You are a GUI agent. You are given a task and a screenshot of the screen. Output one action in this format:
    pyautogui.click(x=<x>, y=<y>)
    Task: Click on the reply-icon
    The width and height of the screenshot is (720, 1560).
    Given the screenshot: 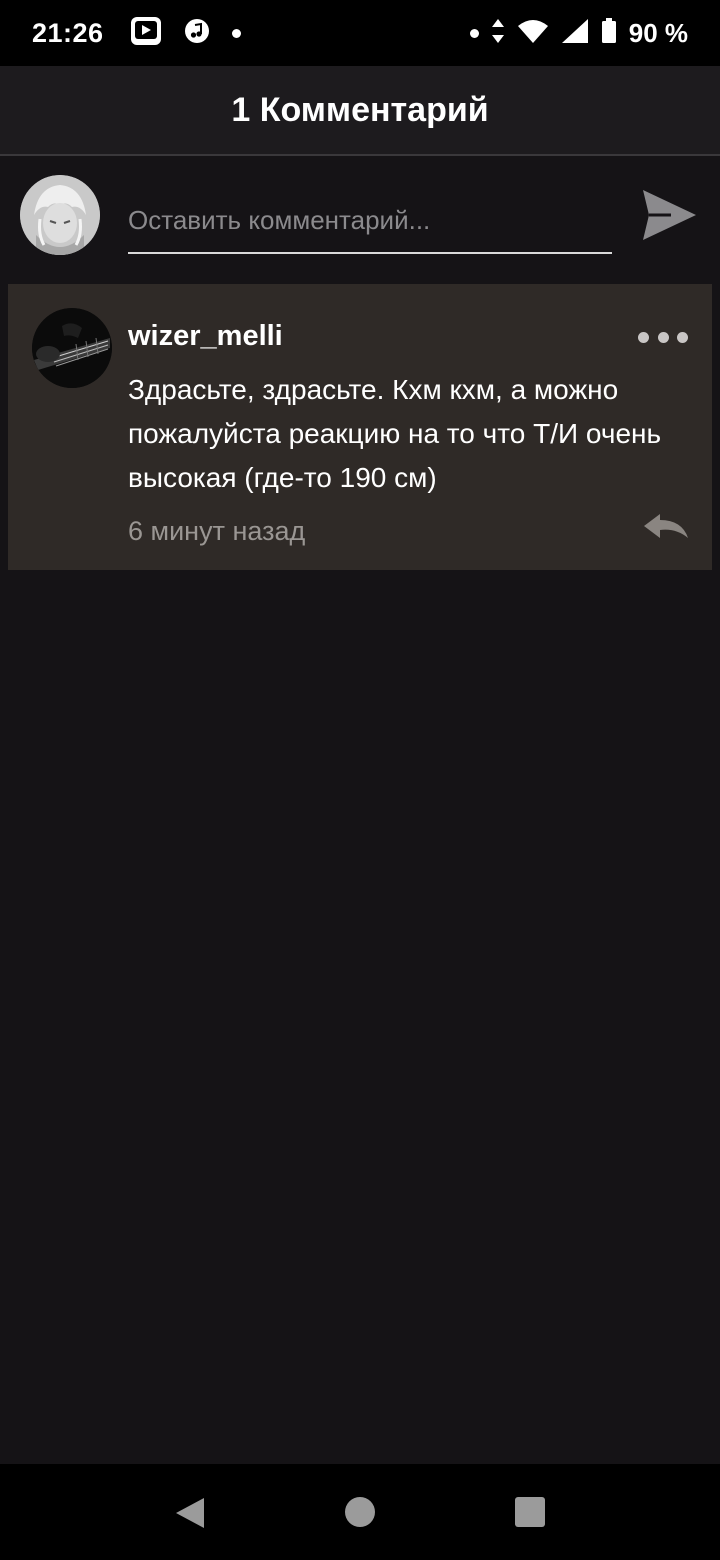 What is the action you would take?
    pyautogui.click(x=666, y=526)
    